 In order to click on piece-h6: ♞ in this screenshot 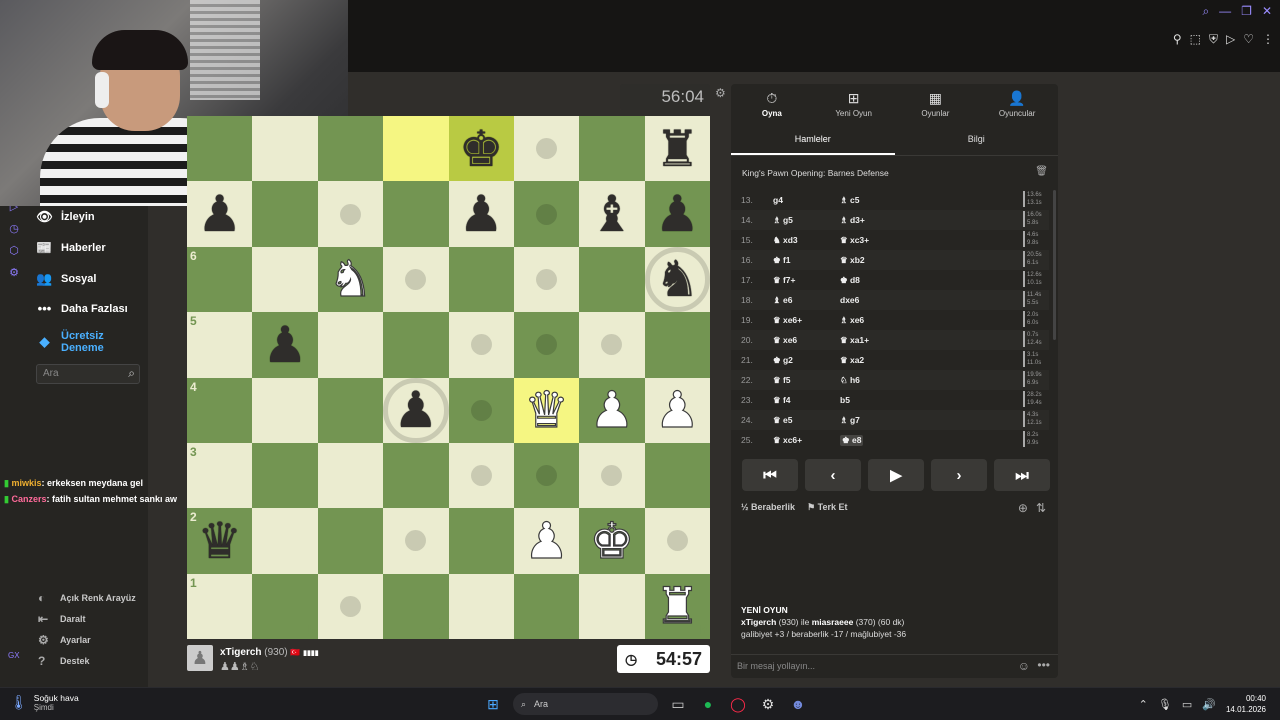, I will do `click(677, 279)`.